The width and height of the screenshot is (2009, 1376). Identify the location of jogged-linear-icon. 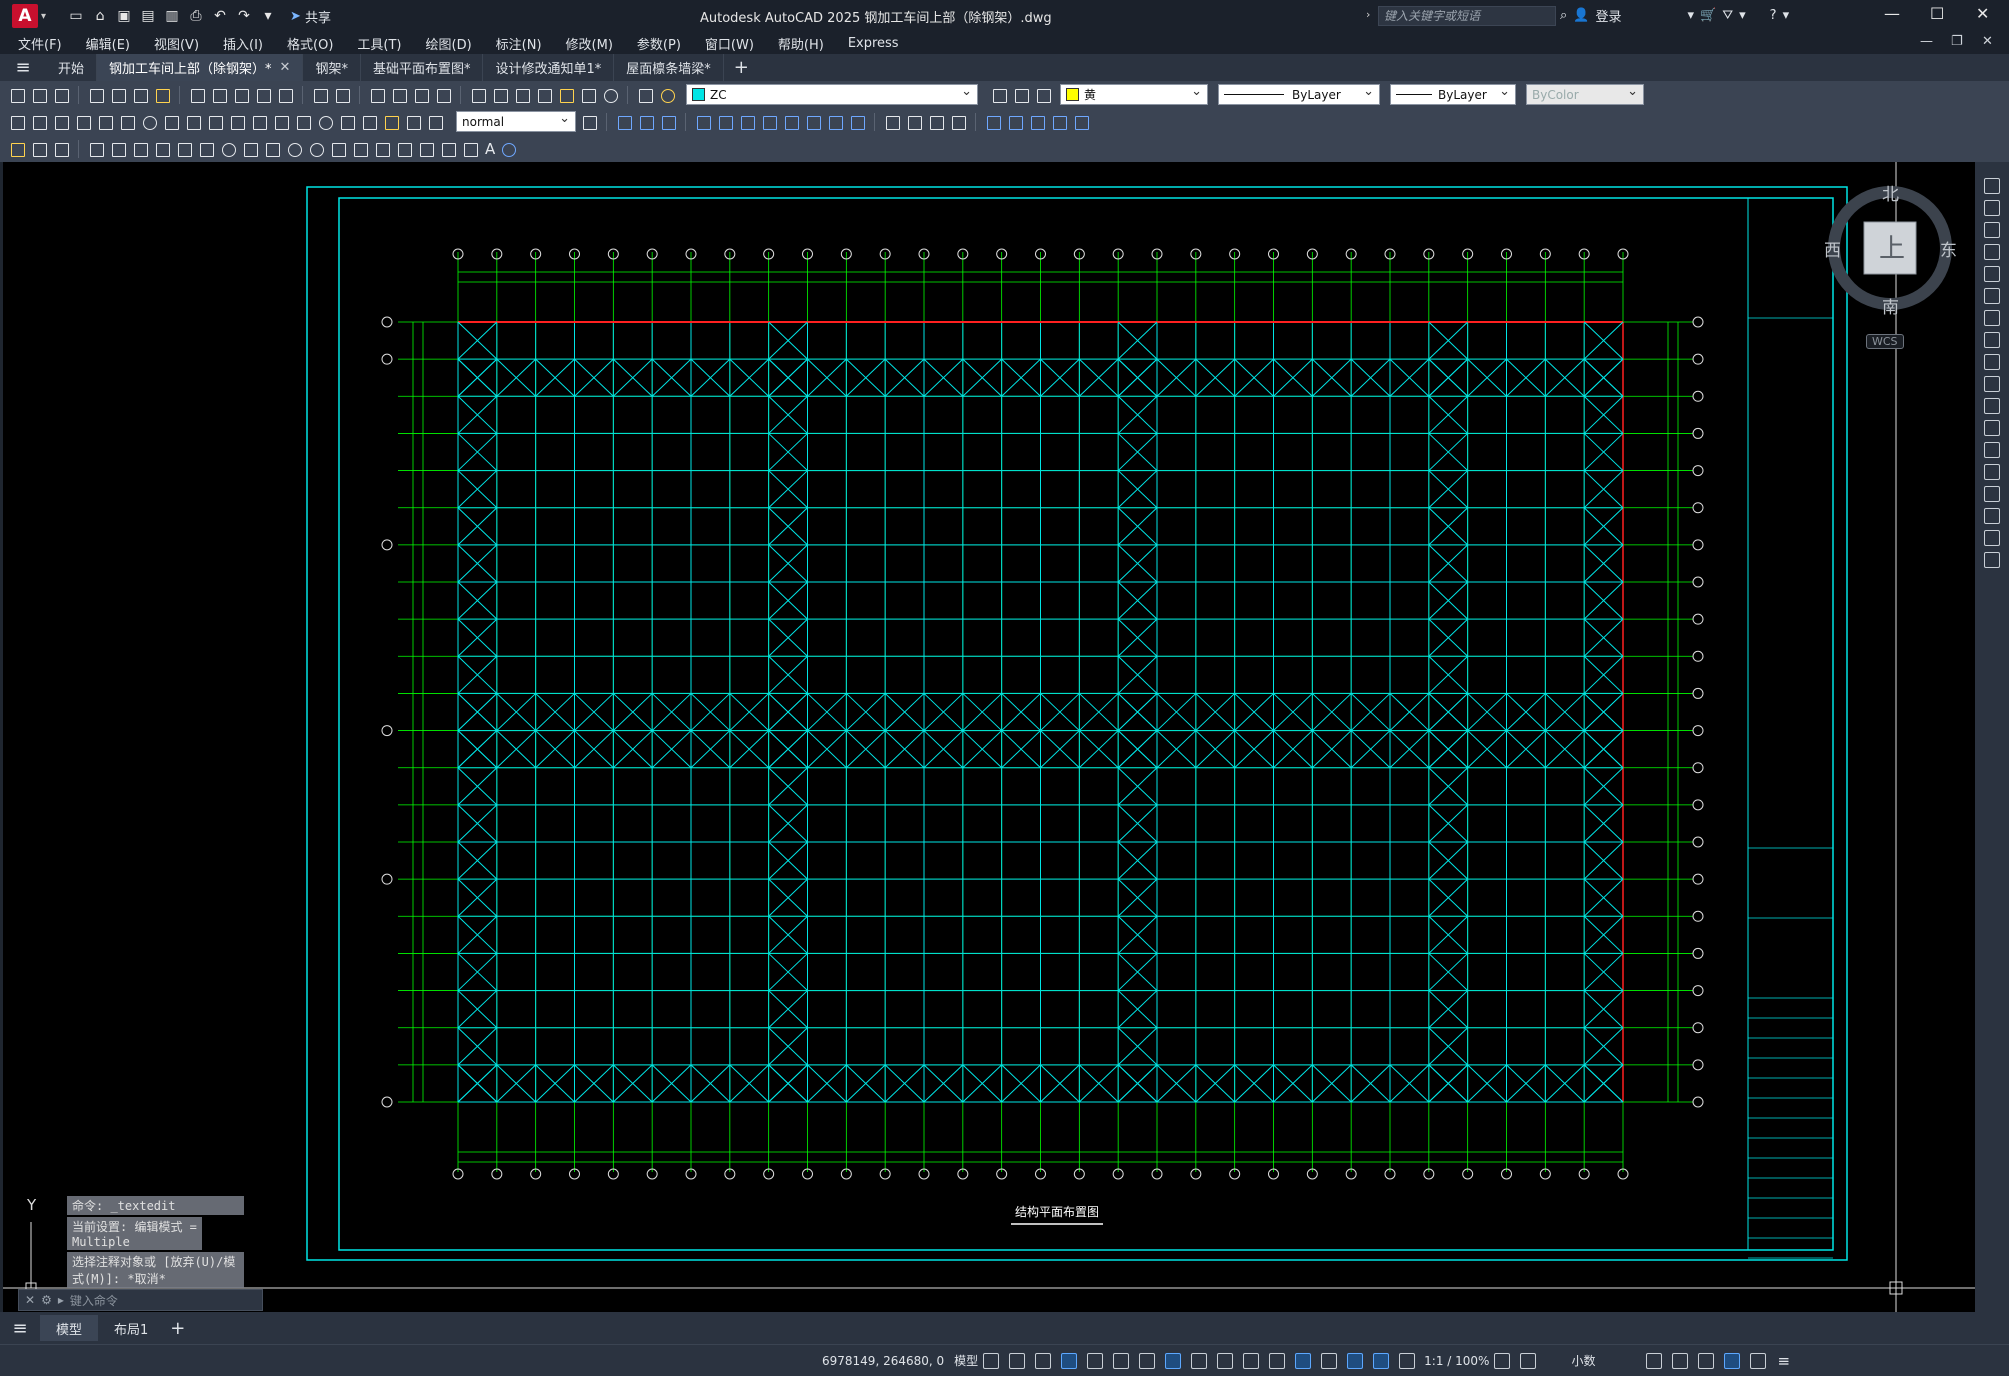
(369, 122).